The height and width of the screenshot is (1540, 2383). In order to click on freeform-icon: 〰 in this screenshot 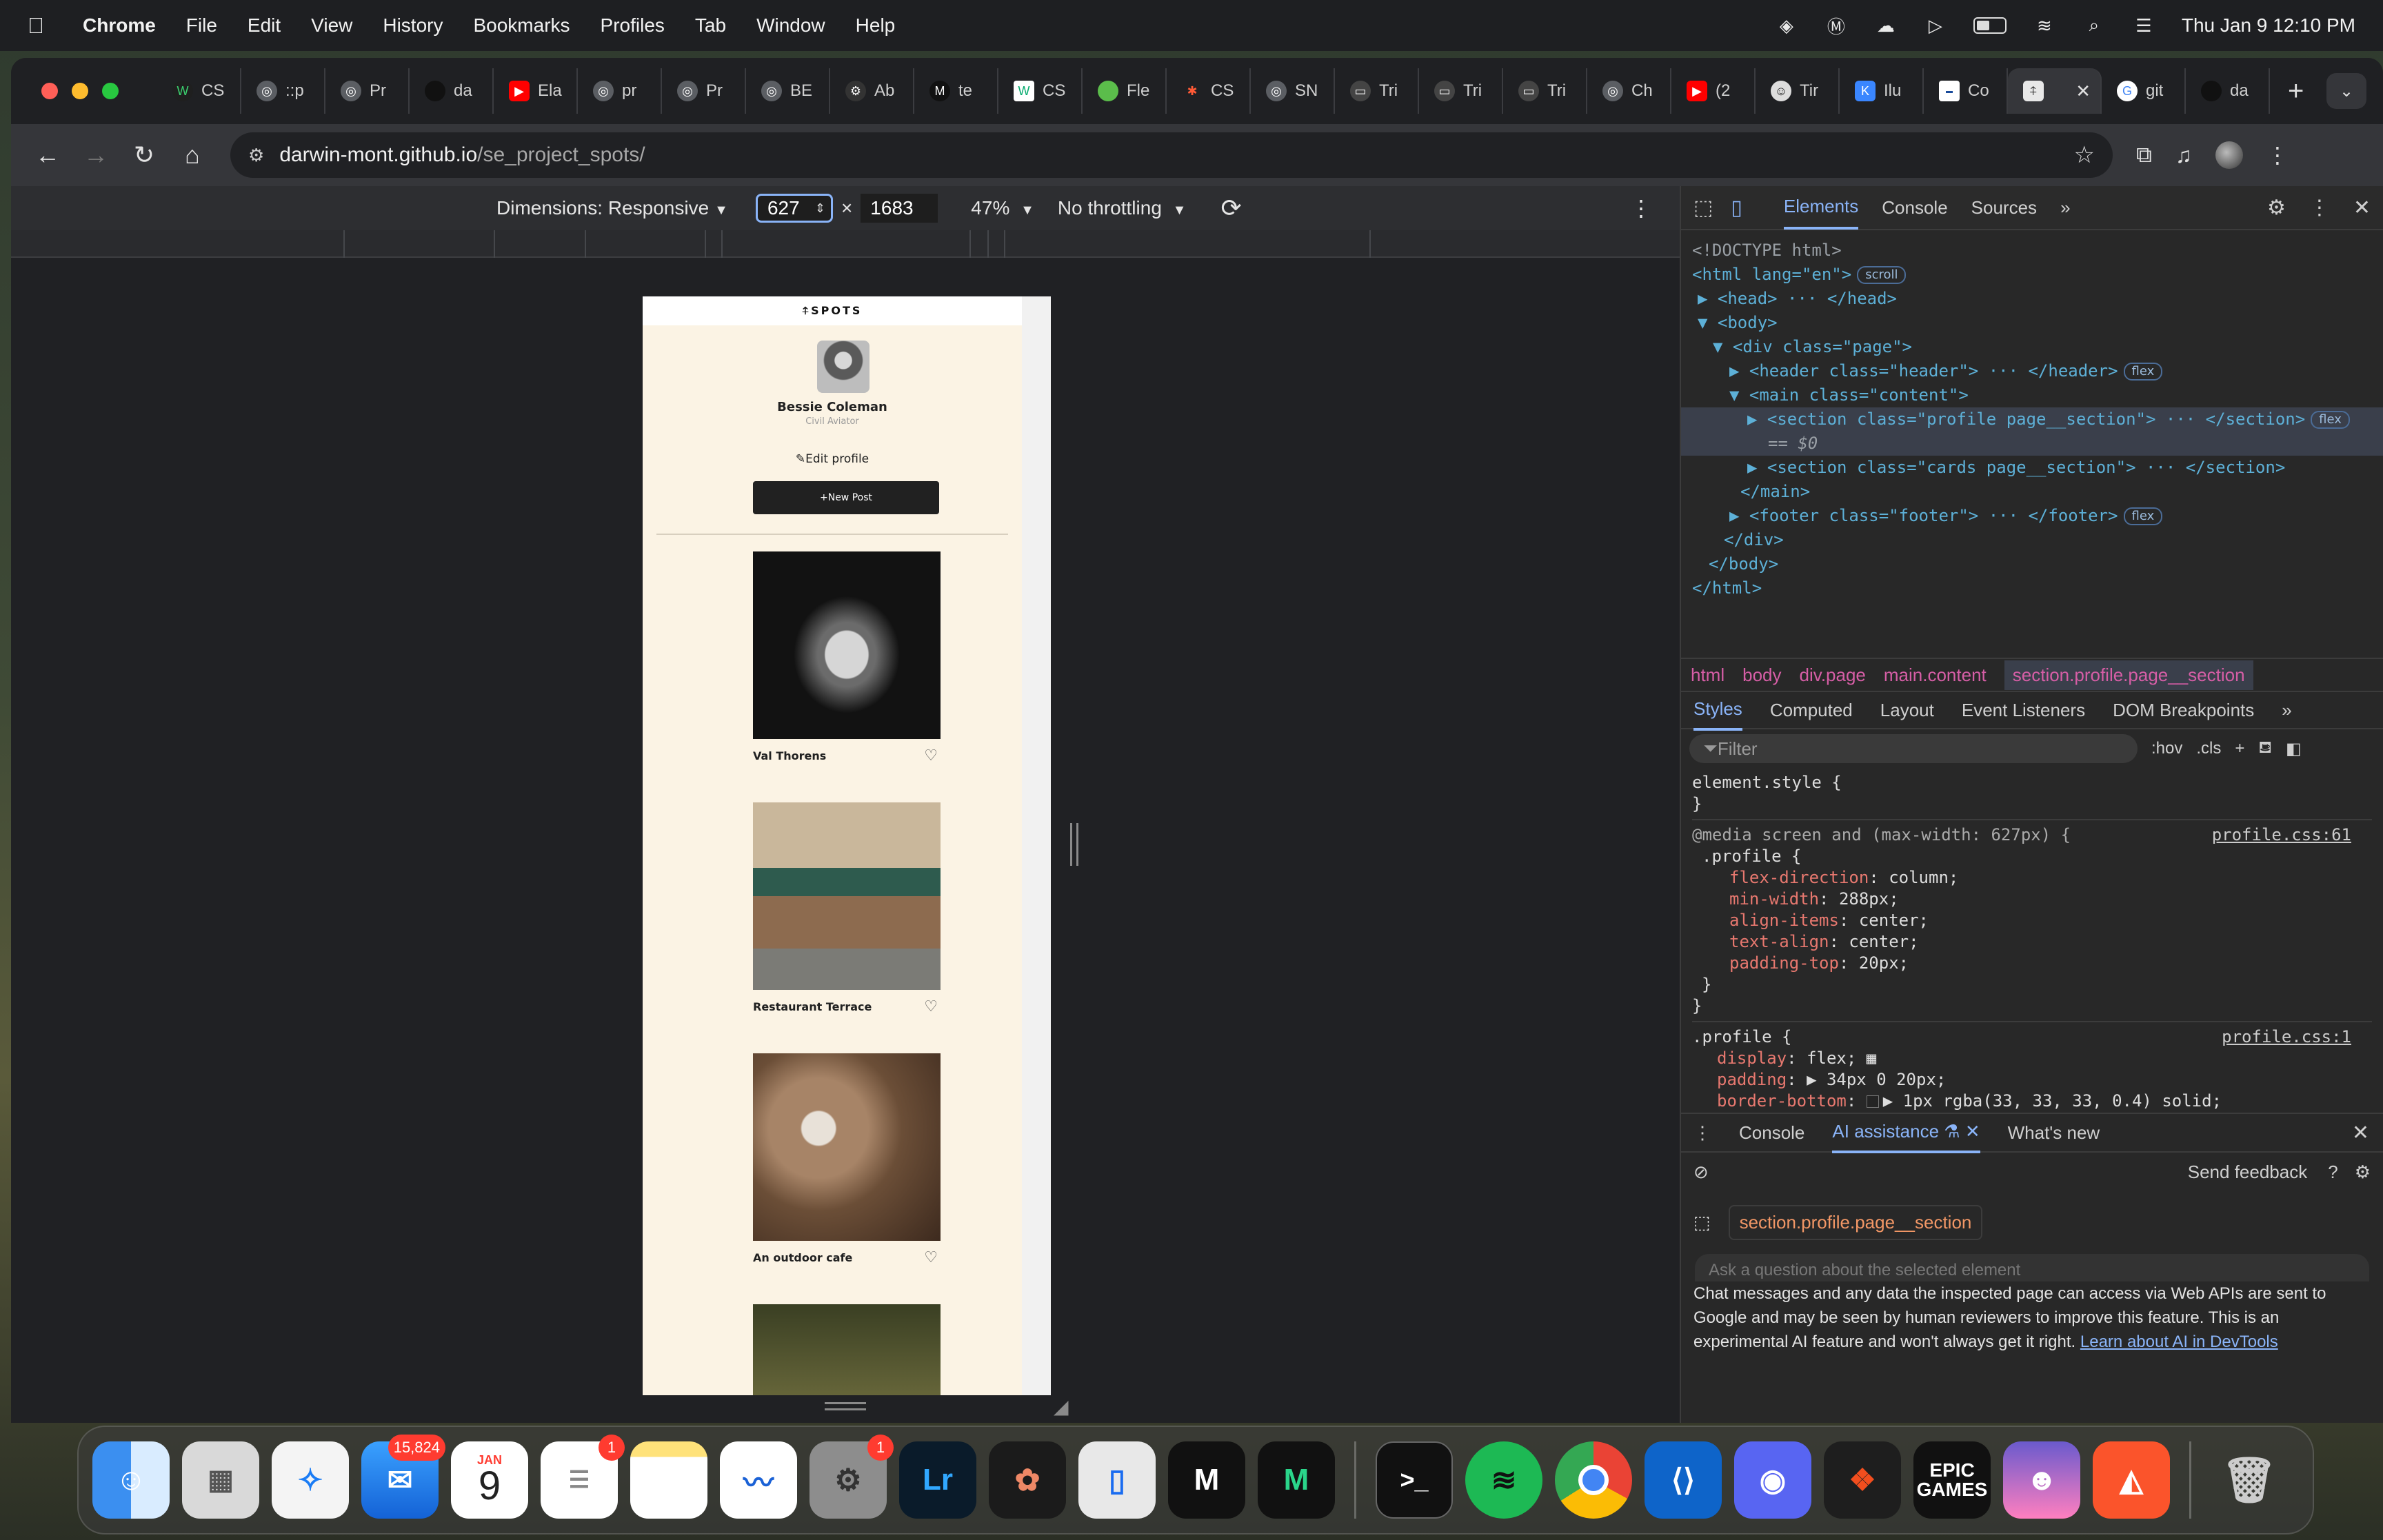, I will do `click(758, 1480)`.